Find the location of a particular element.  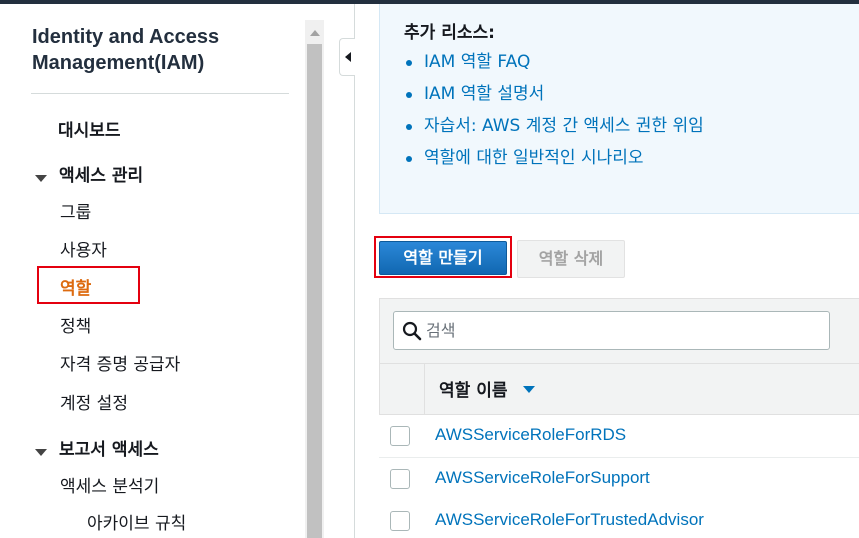

sidebar-section-access-management: 액세스 관리 is located at coordinates (101, 176).